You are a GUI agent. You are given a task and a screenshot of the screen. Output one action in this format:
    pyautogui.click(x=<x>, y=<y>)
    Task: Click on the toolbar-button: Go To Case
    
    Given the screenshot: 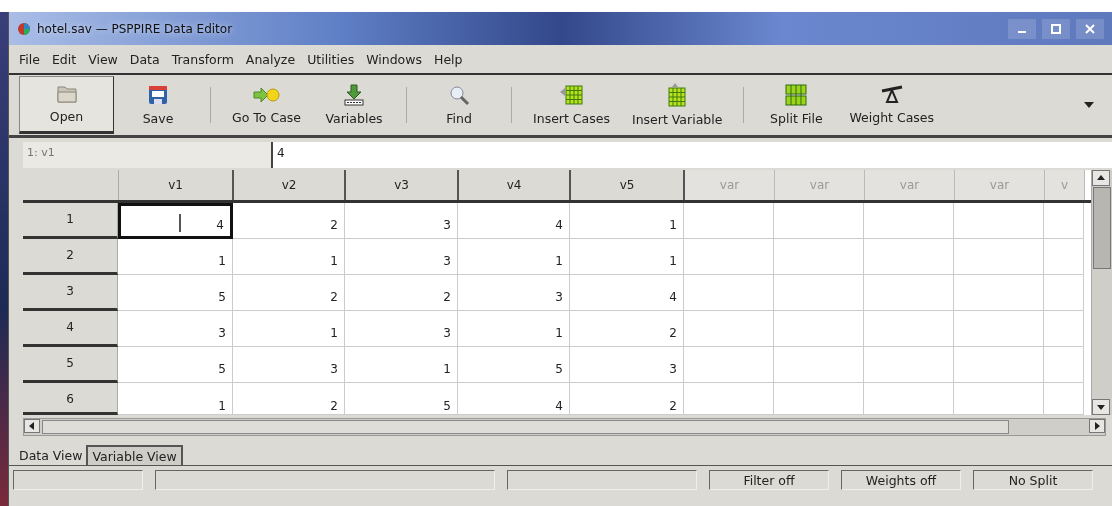 What is the action you would take?
    pyautogui.click(x=267, y=105)
    